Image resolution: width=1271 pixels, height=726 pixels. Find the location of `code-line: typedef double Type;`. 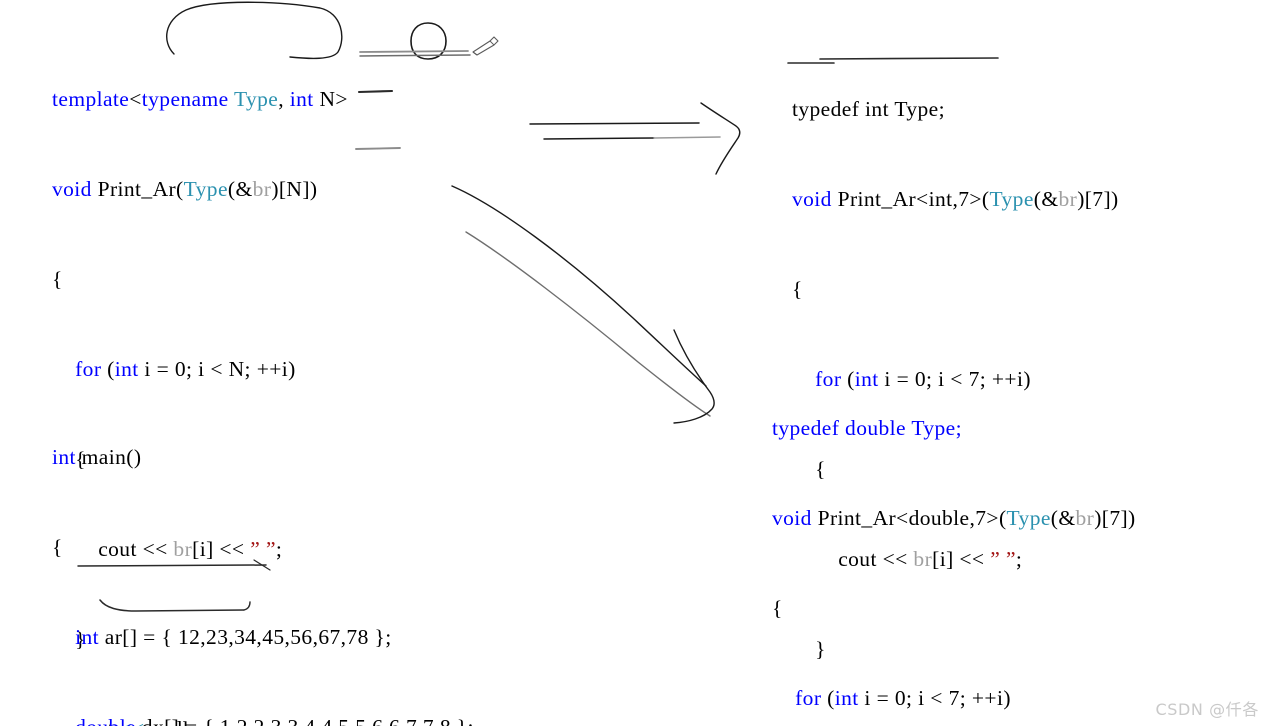

code-line: typedef double Type; is located at coordinates (867, 428).